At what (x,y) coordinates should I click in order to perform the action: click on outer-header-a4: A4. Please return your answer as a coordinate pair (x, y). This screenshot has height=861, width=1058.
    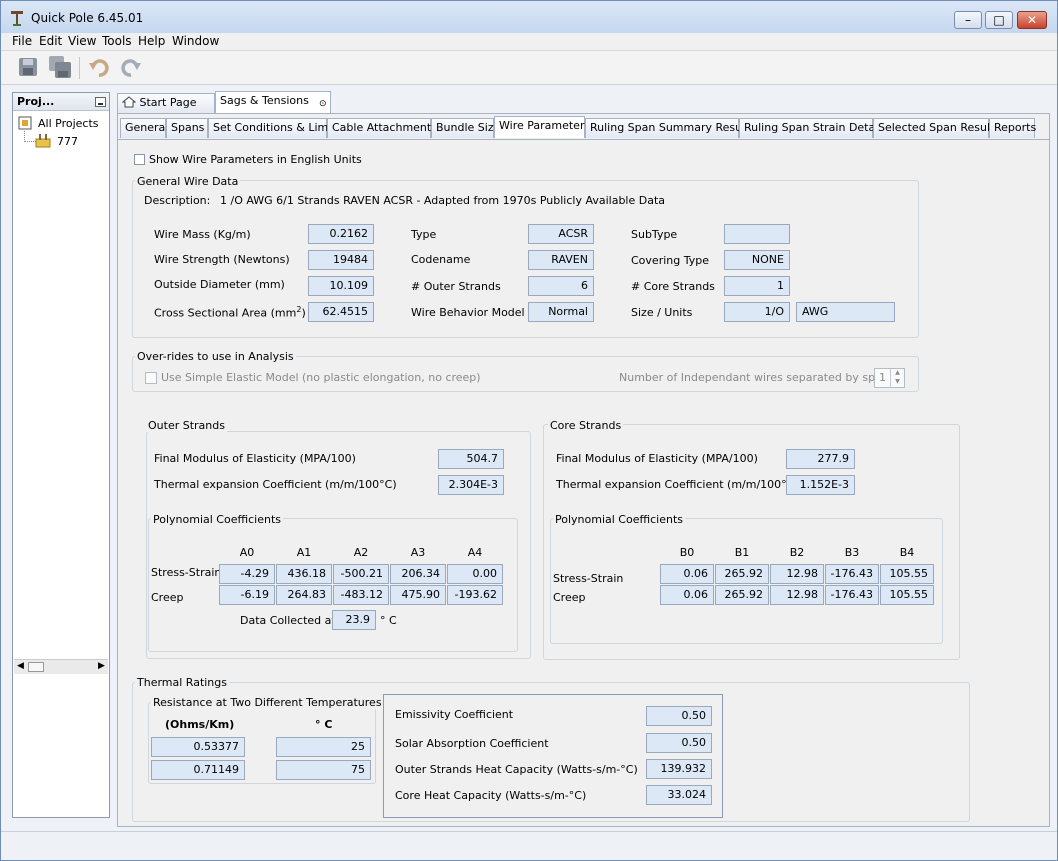
    Looking at the image, I should click on (475, 552).